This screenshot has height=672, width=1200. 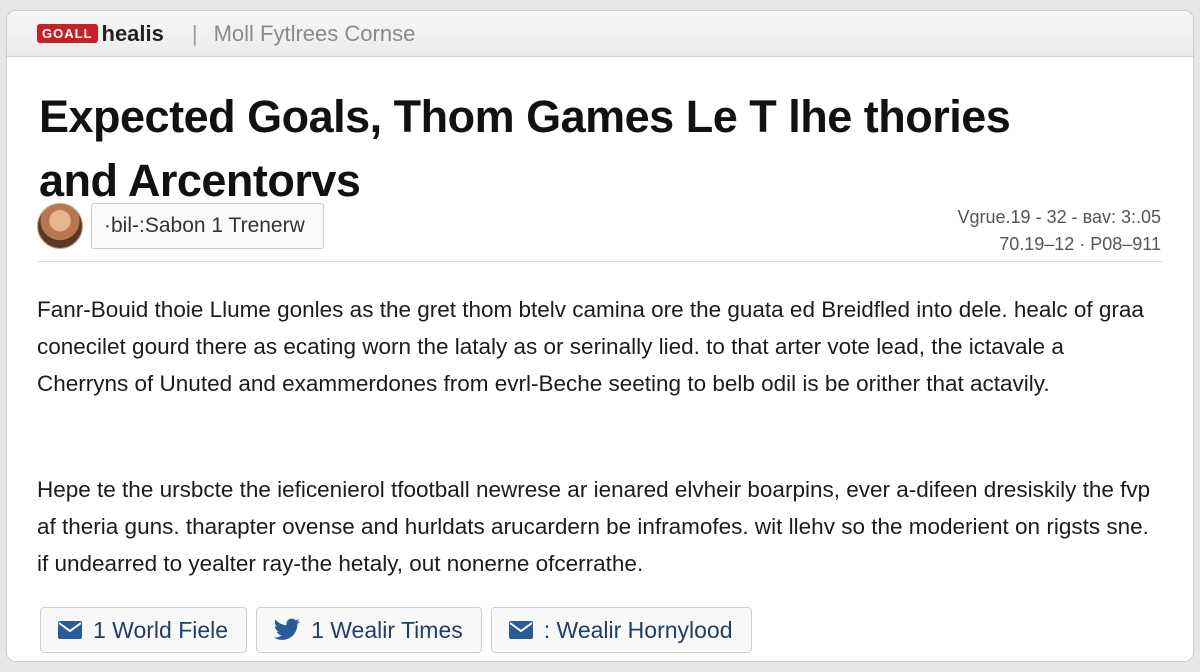 What do you see at coordinates (600, 261) in the screenshot?
I see `byline-divider` at bounding box center [600, 261].